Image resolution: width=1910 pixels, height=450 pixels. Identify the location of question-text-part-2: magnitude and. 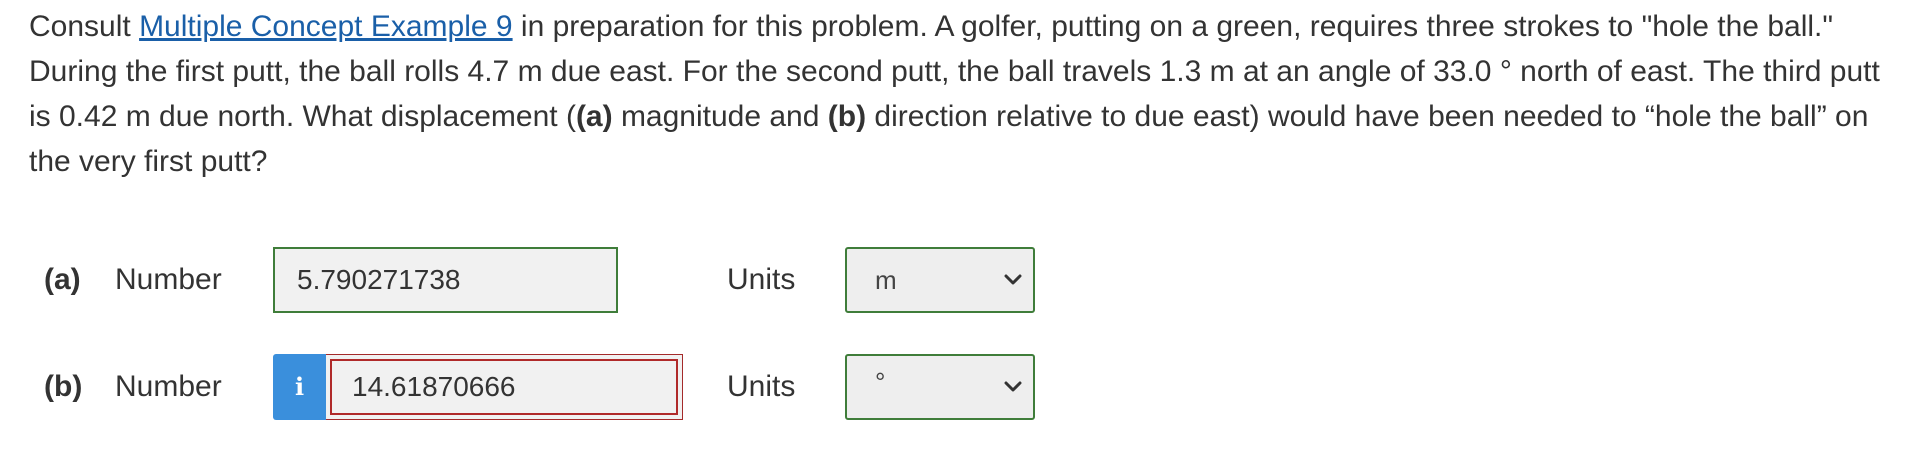
(720, 116).